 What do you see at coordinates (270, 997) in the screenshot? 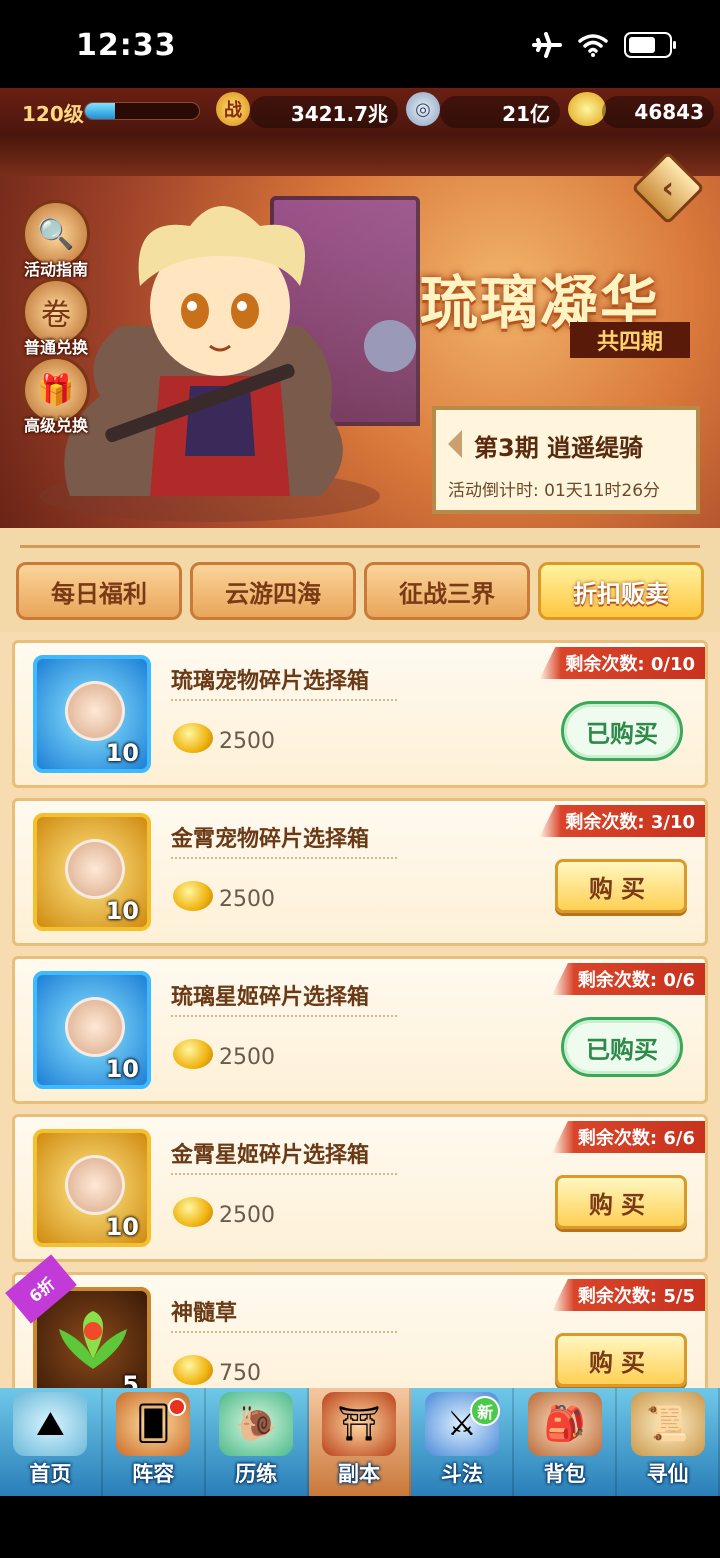
I see `item-name: 琉璃星姬碎片选择箱` at bounding box center [270, 997].